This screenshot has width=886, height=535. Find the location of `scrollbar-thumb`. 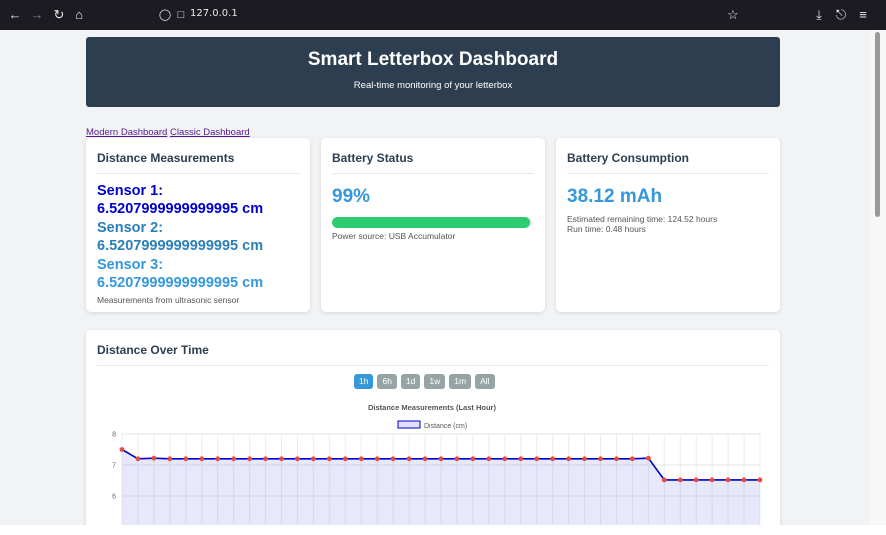

scrollbar-thumb is located at coordinates (877, 124).